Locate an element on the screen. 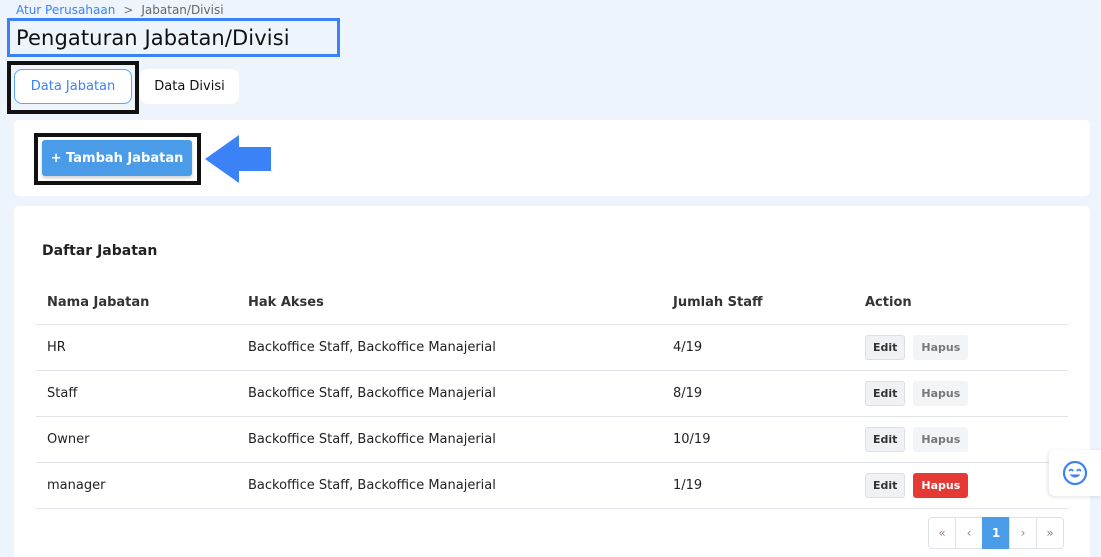  add-jabatan-button: + Tambah Jabatan is located at coordinates (117, 158).